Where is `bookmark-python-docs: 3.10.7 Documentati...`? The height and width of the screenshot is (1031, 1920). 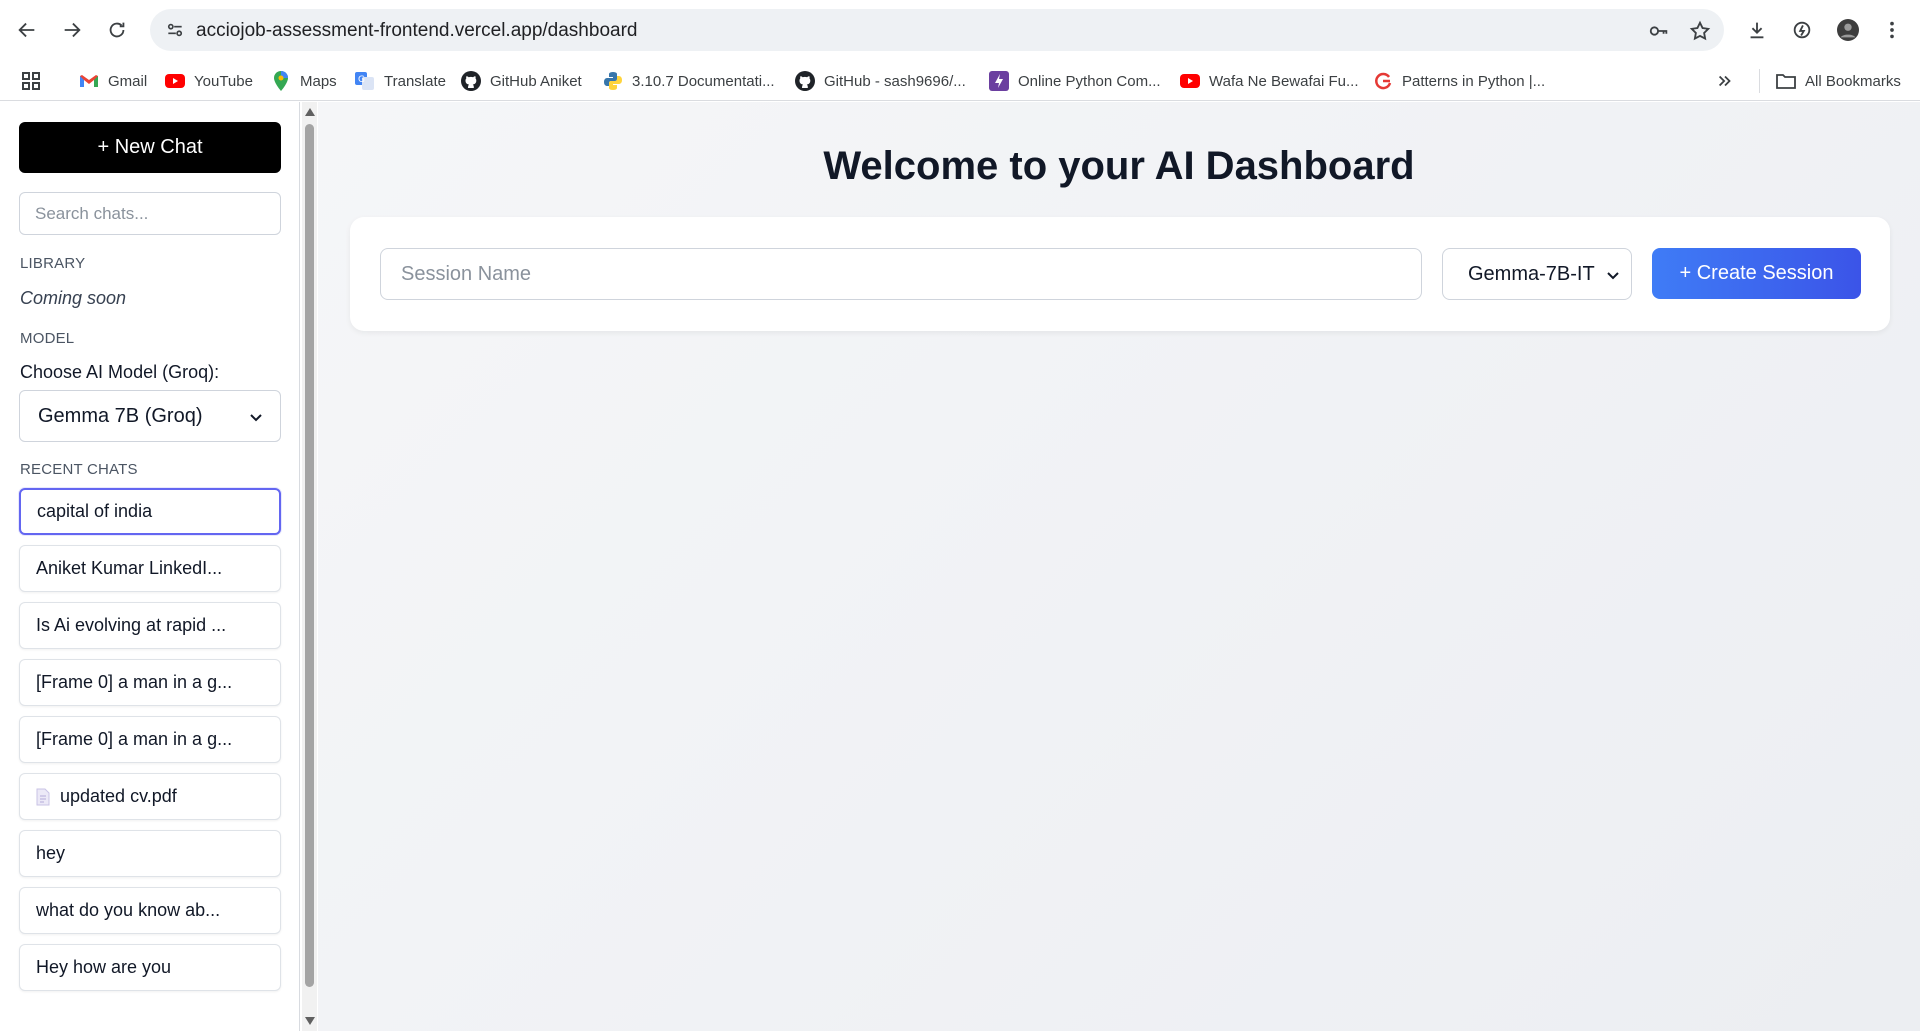
bookmark-python-docs: 3.10.7 Documentati... is located at coordinates (689, 81).